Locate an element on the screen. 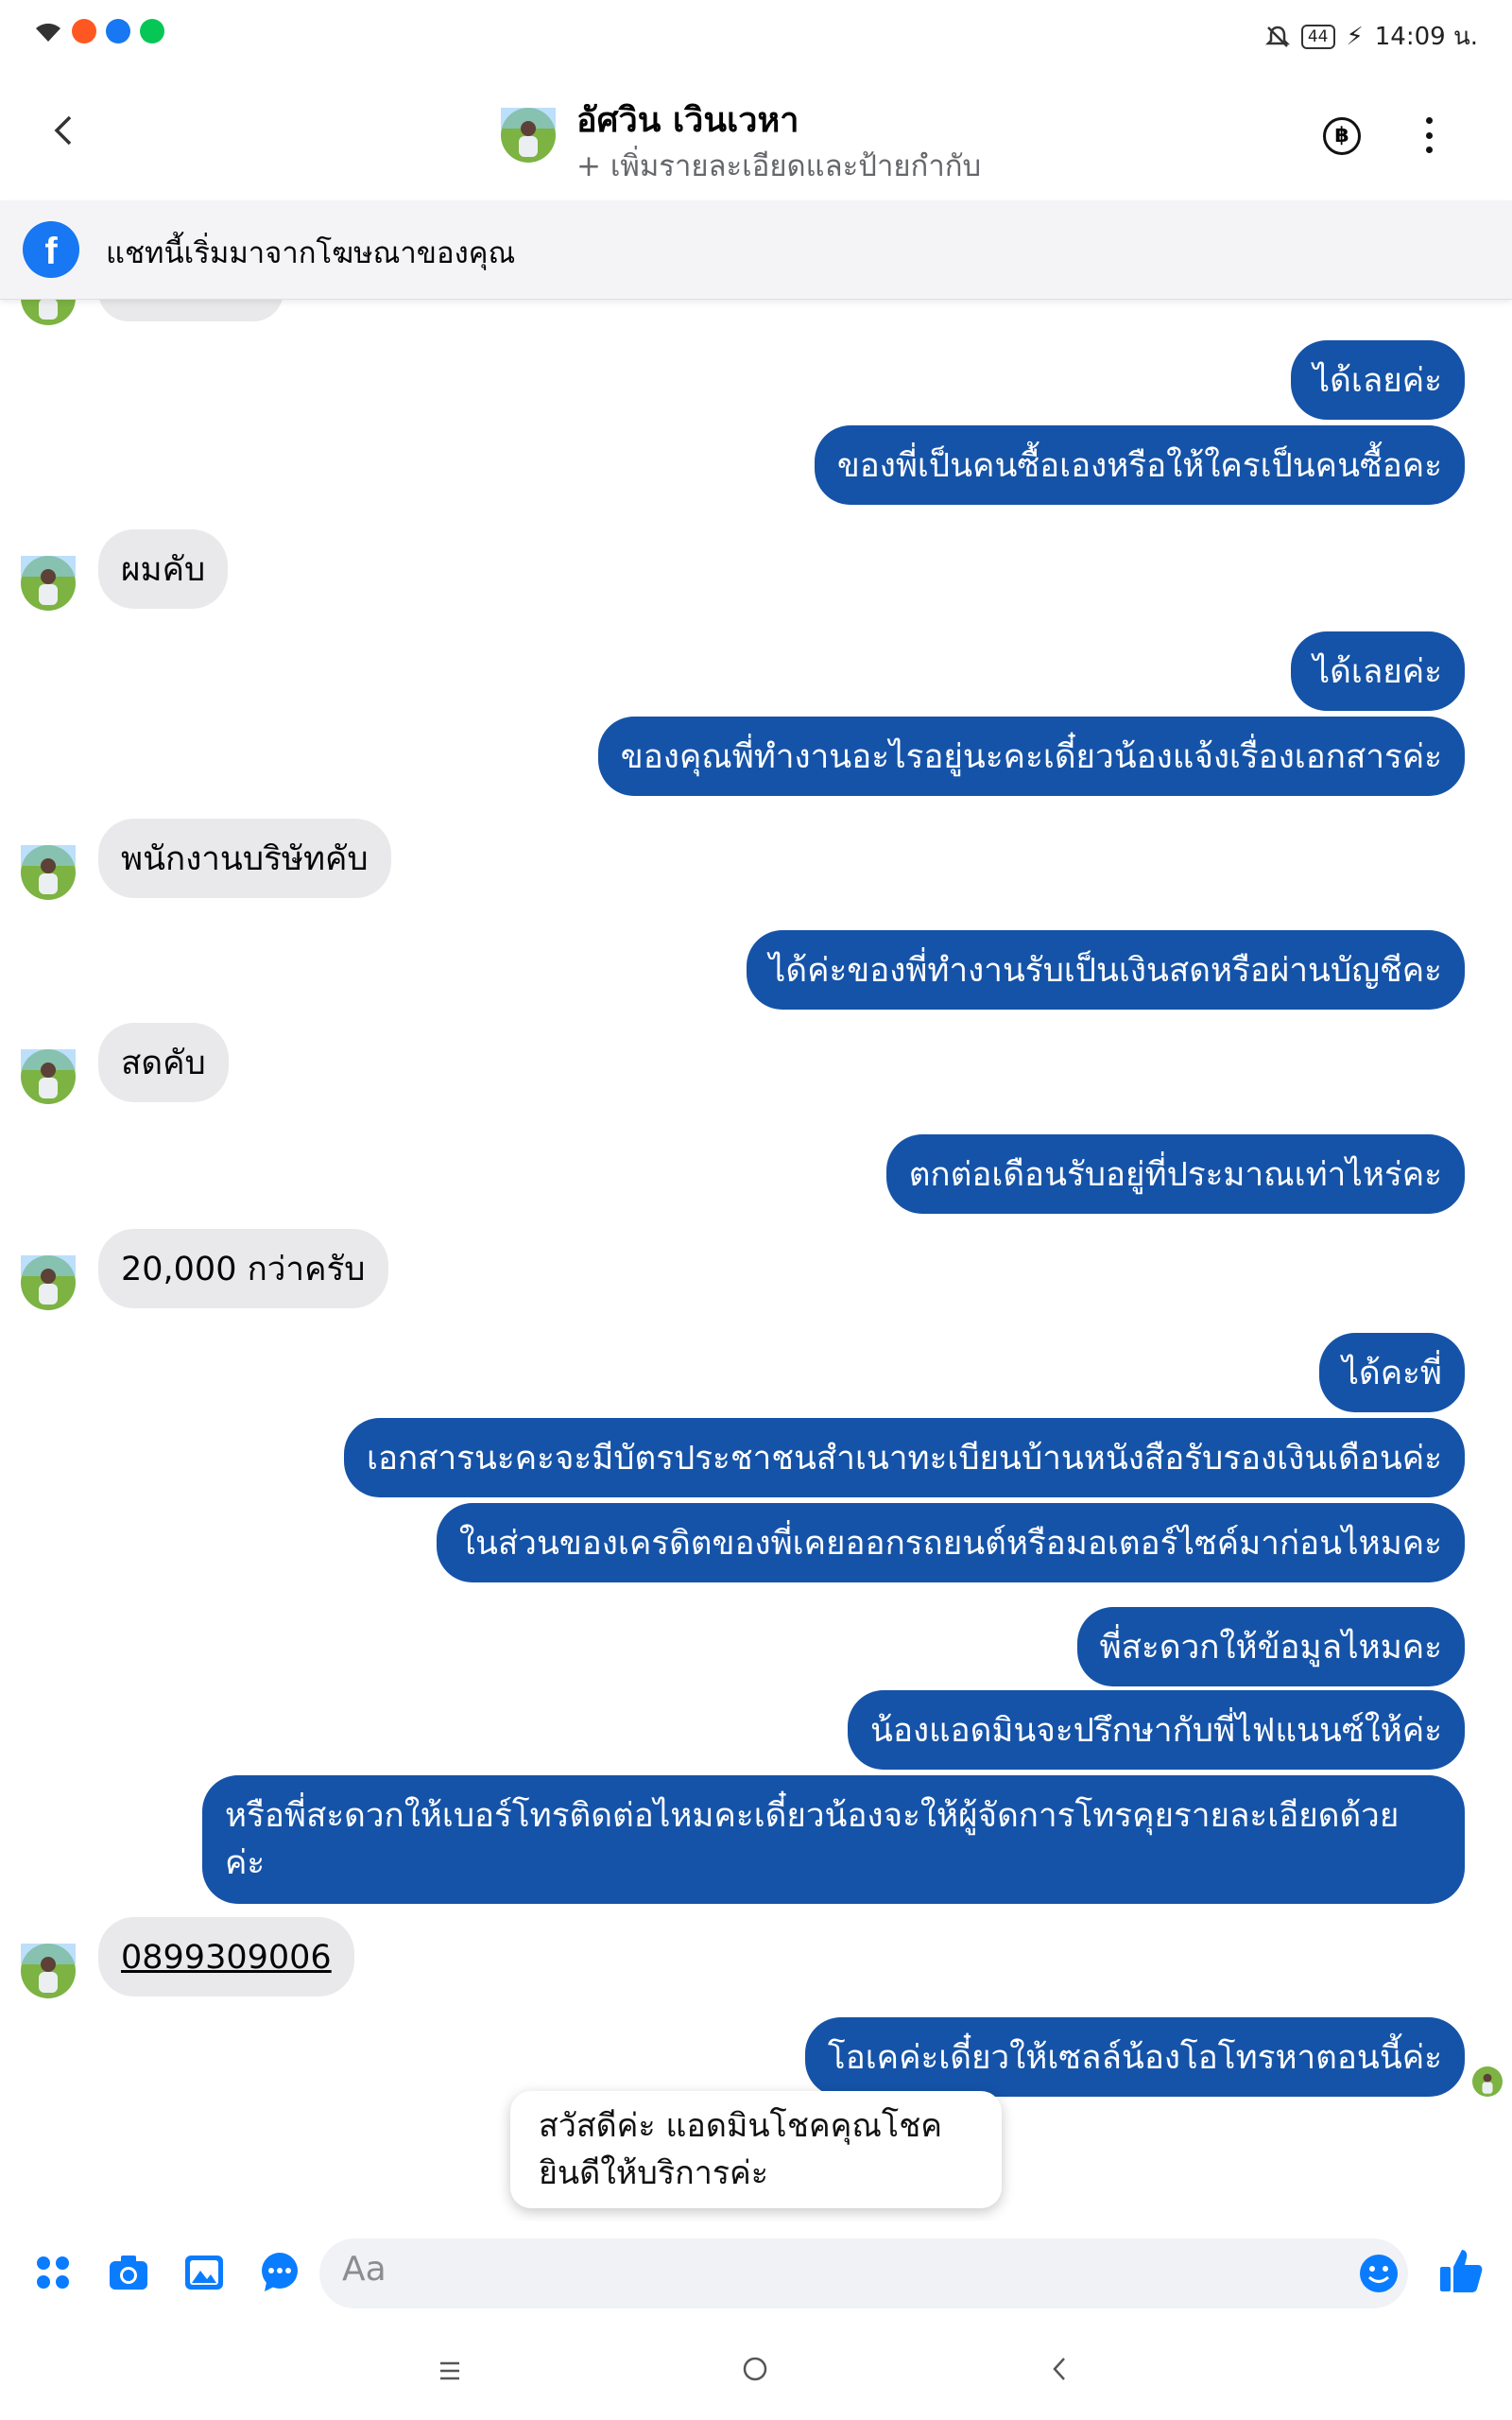  thumbs-up-icon is located at coordinates (1461, 2271).